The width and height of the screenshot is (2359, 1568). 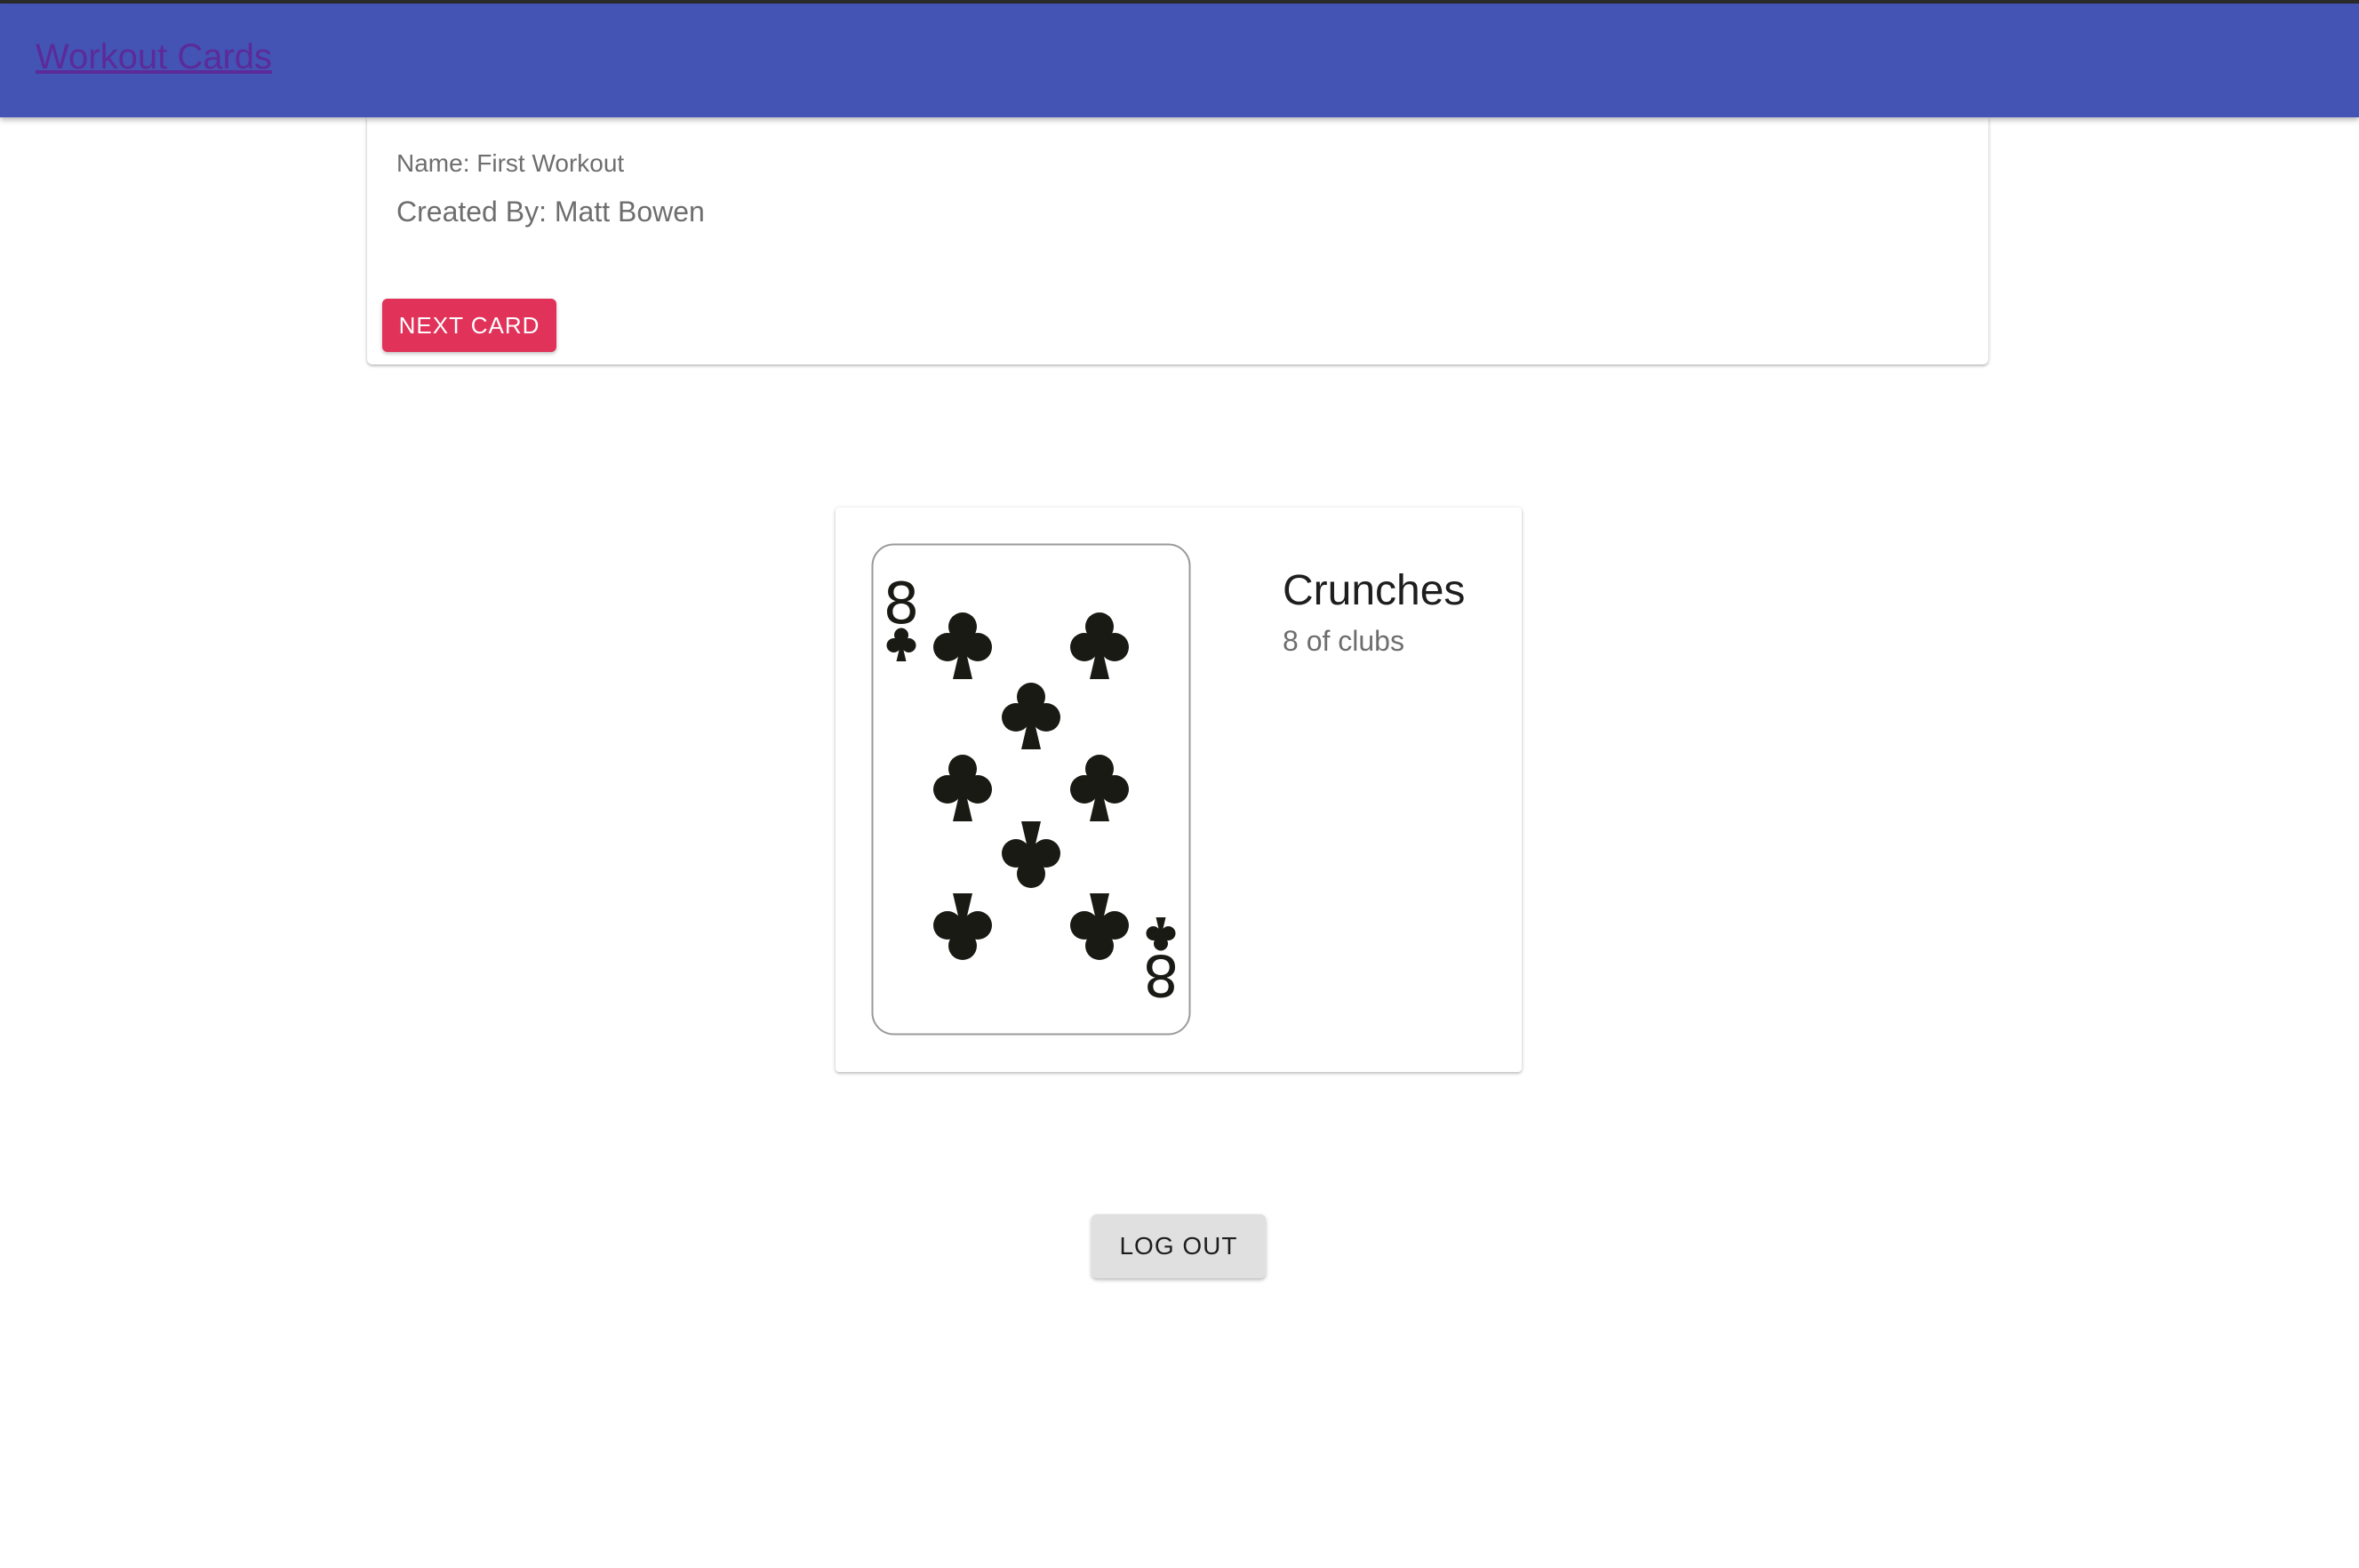 I want to click on playing-card-image: 8 8, so click(x=1031, y=789).